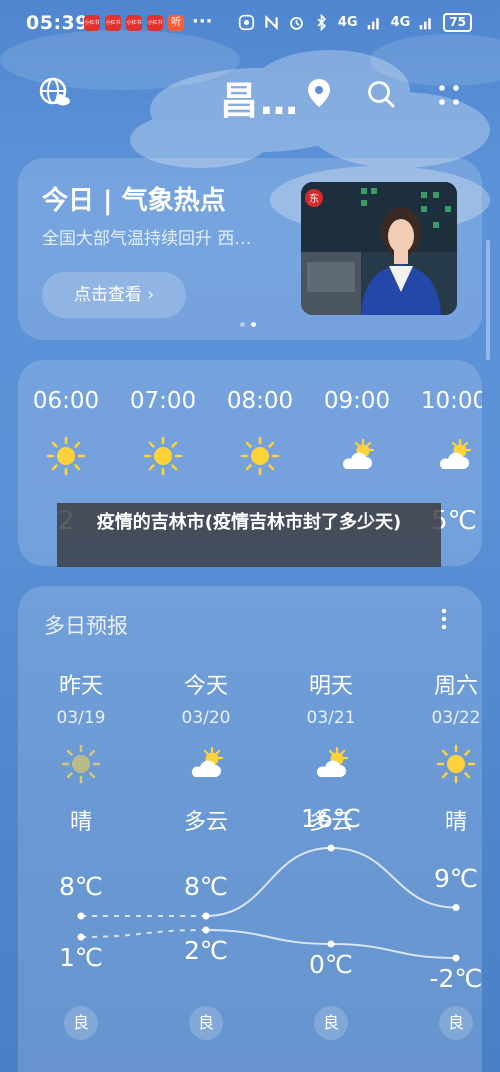 This screenshot has height=1072, width=500. I want to click on day-name: 昨天, so click(80, 686).